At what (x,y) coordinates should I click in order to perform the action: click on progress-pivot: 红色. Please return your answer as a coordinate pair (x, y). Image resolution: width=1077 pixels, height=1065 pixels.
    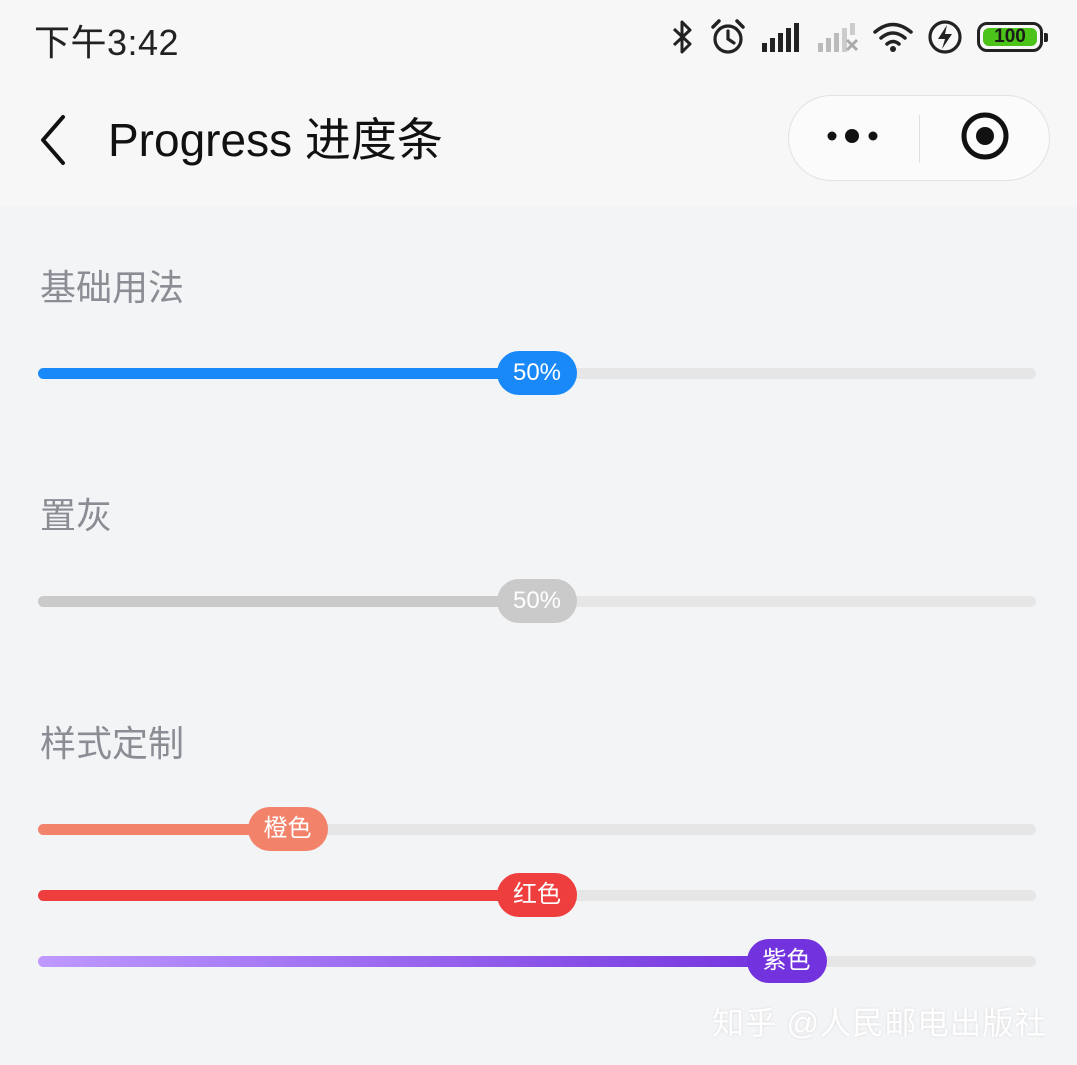
    Looking at the image, I should click on (537, 895).